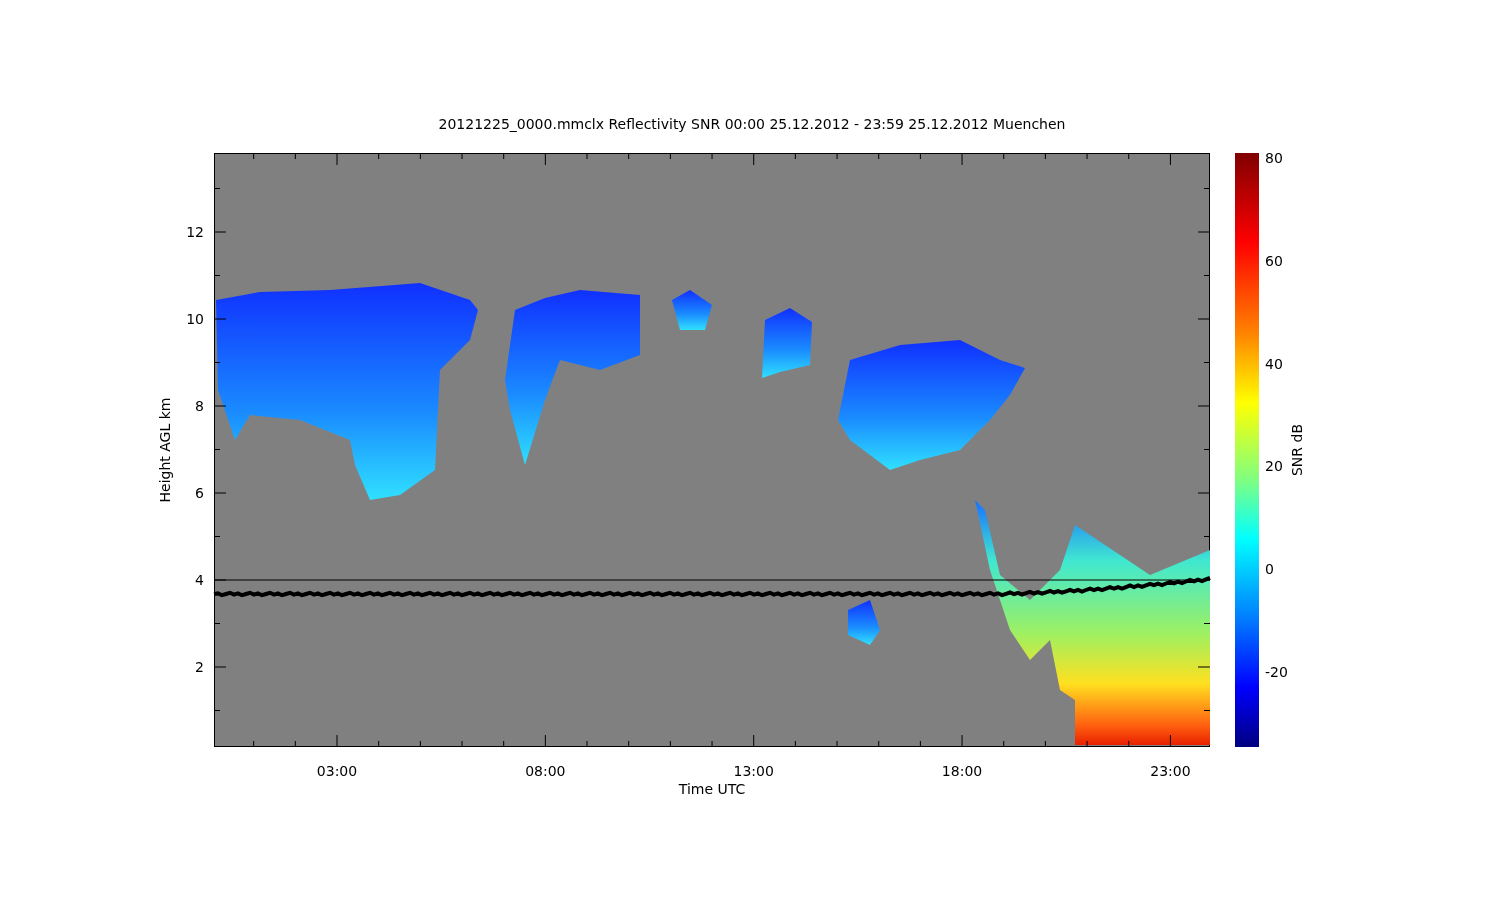 Image resolution: width=1500 pixels, height=900 pixels. What do you see at coordinates (962, 771) in the screenshot?
I see `tick-label: 18:00` at bounding box center [962, 771].